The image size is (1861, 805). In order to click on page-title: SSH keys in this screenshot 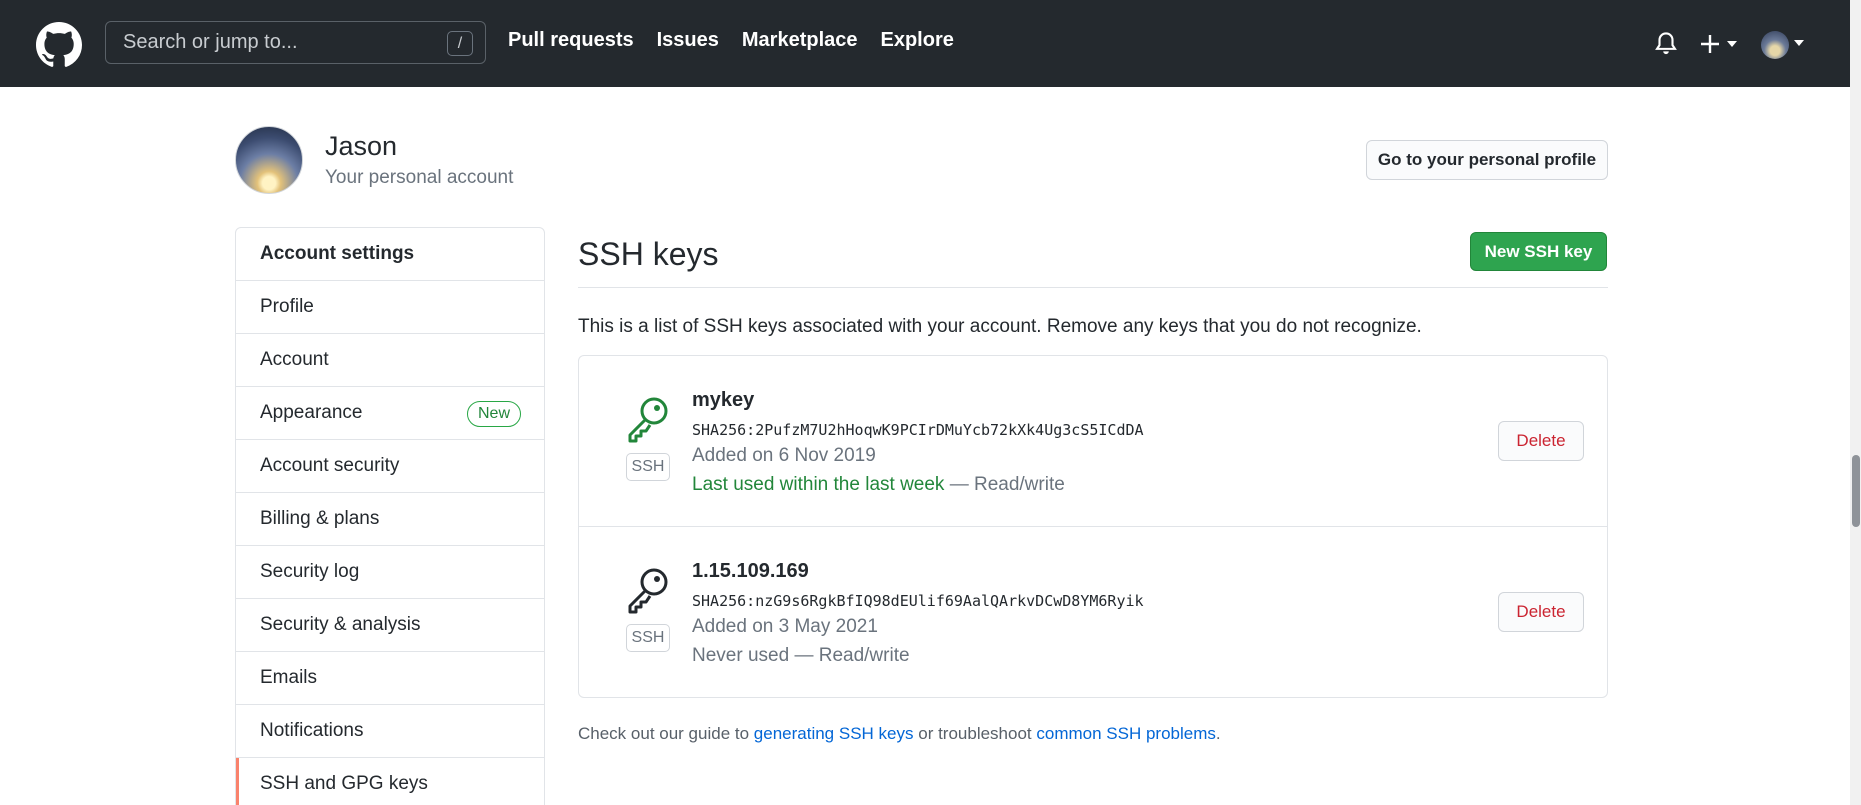, I will do `click(648, 254)`.